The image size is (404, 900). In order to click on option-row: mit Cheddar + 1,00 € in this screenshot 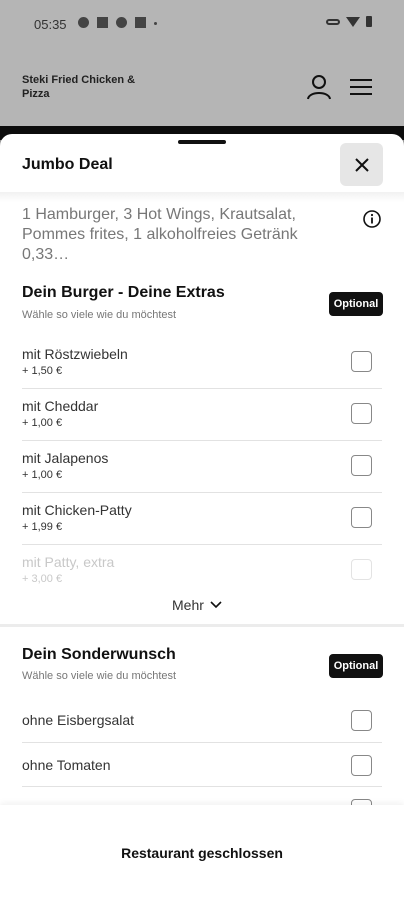, I will do `click(202, 415)`.